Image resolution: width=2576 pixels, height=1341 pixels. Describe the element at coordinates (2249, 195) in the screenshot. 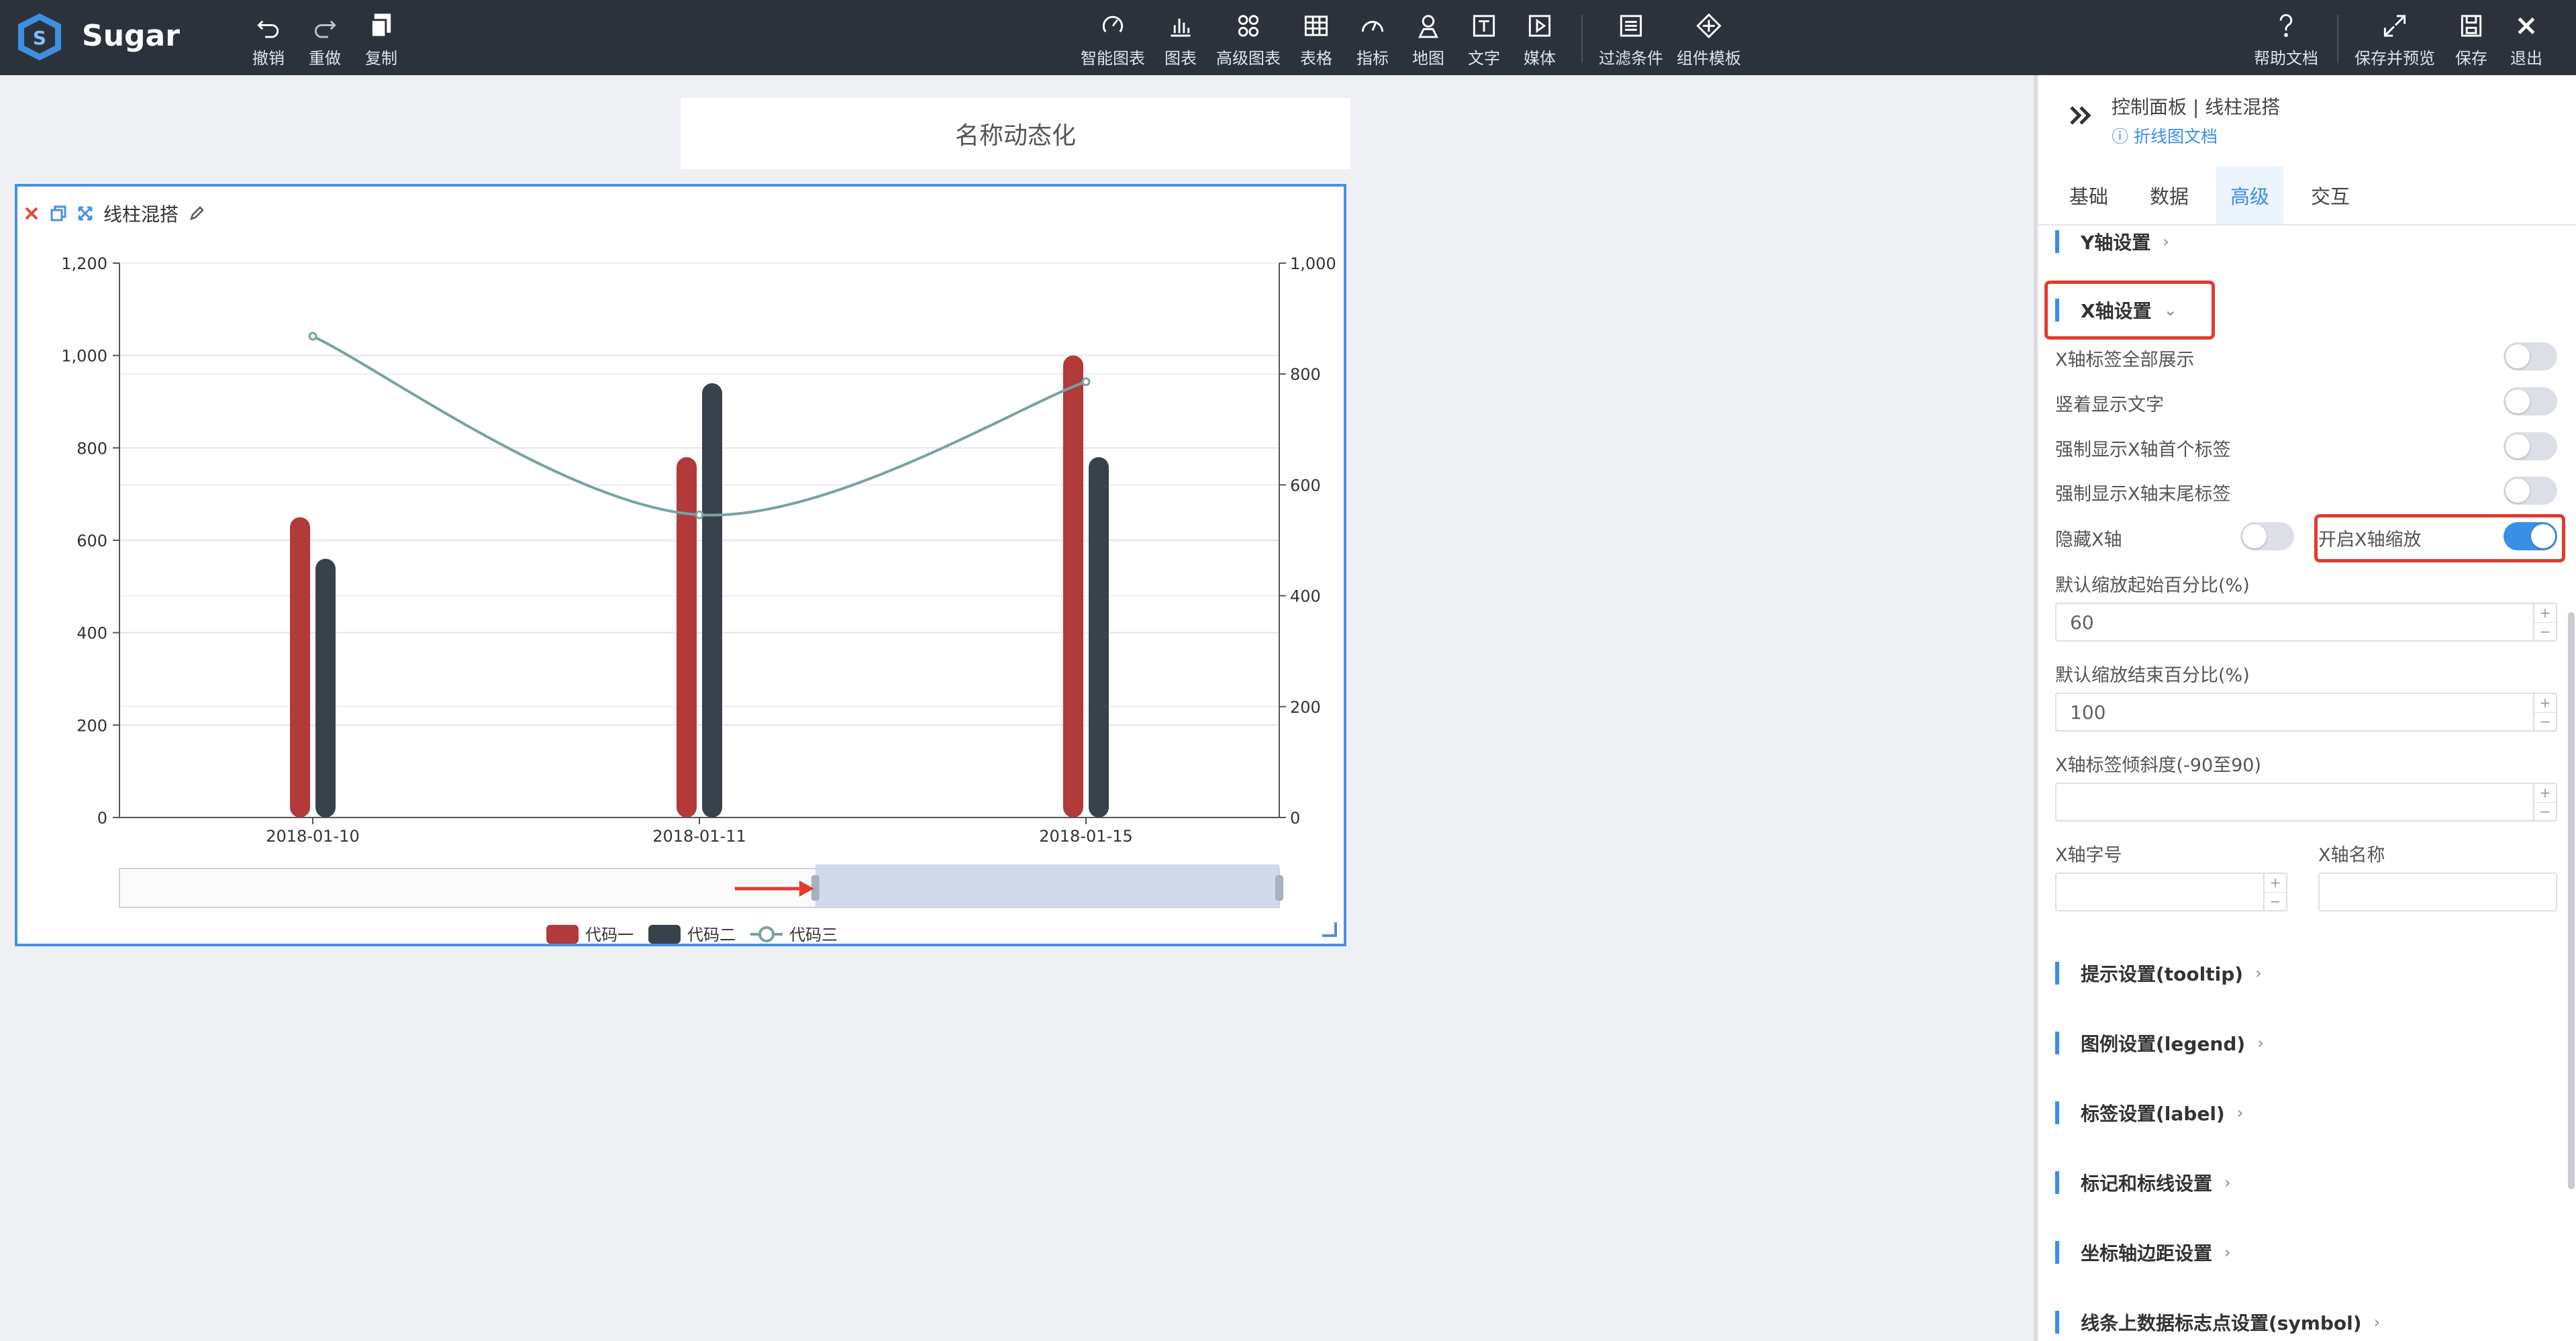

I see `tab-advanced: 高级` at that location.